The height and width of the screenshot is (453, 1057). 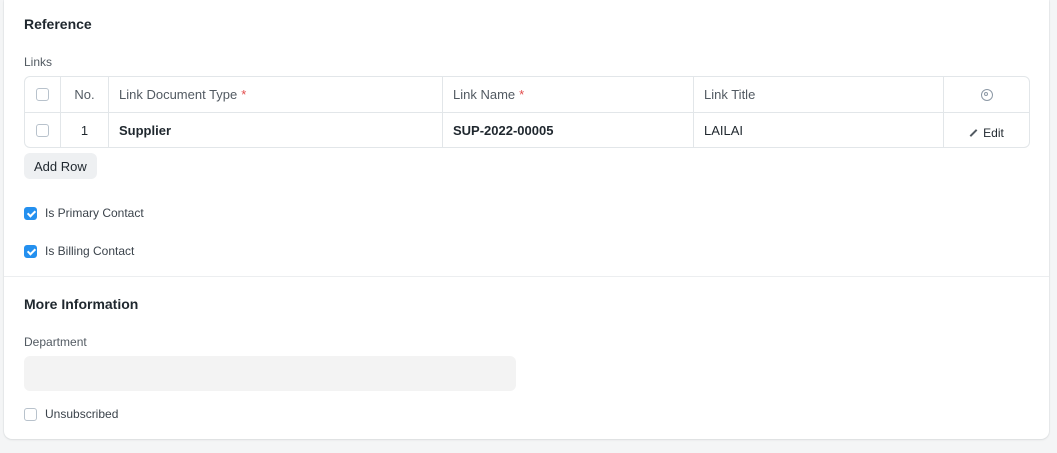 I want to click on is-billing-contact-field: Is Billing Contact, so click(x=79, y=251).